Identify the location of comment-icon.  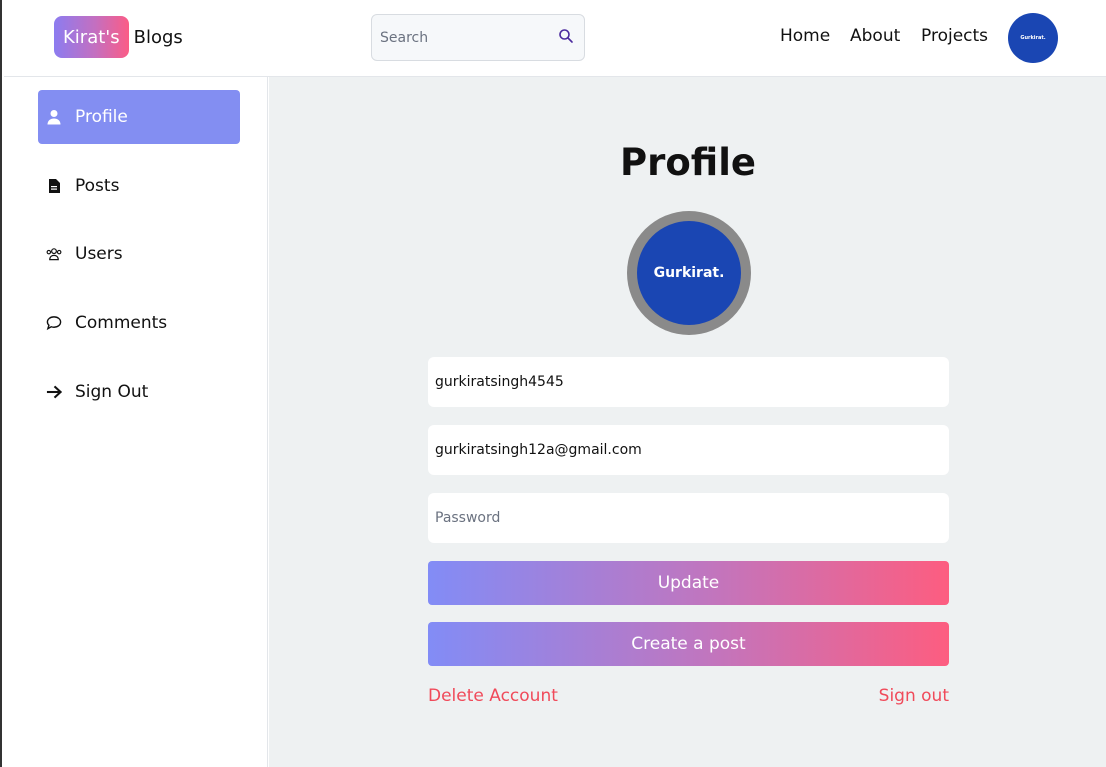
(54, 323).